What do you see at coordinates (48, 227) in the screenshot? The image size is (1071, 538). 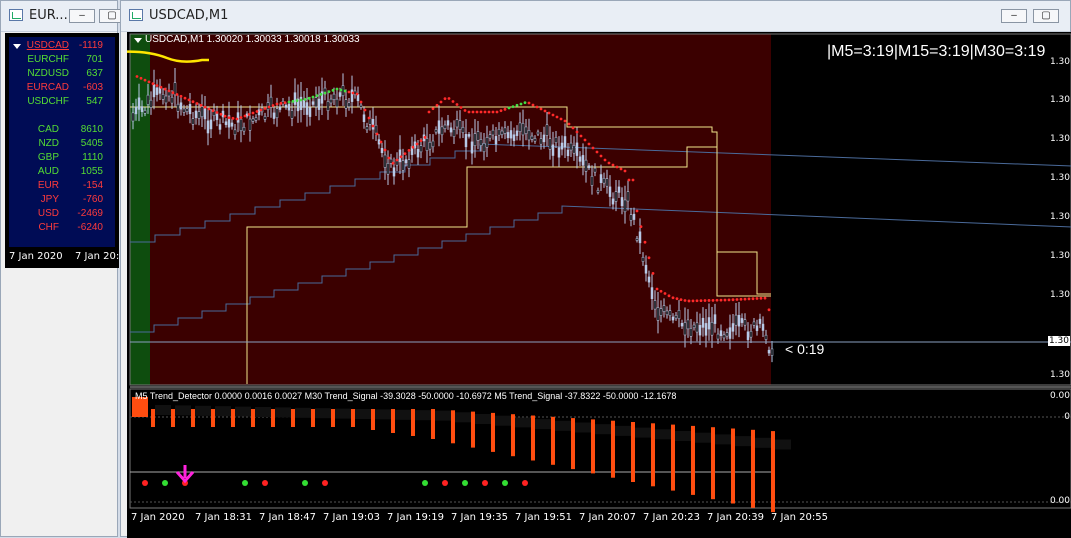 I see `currency-code: CHF` at bounding box center [48, 227].